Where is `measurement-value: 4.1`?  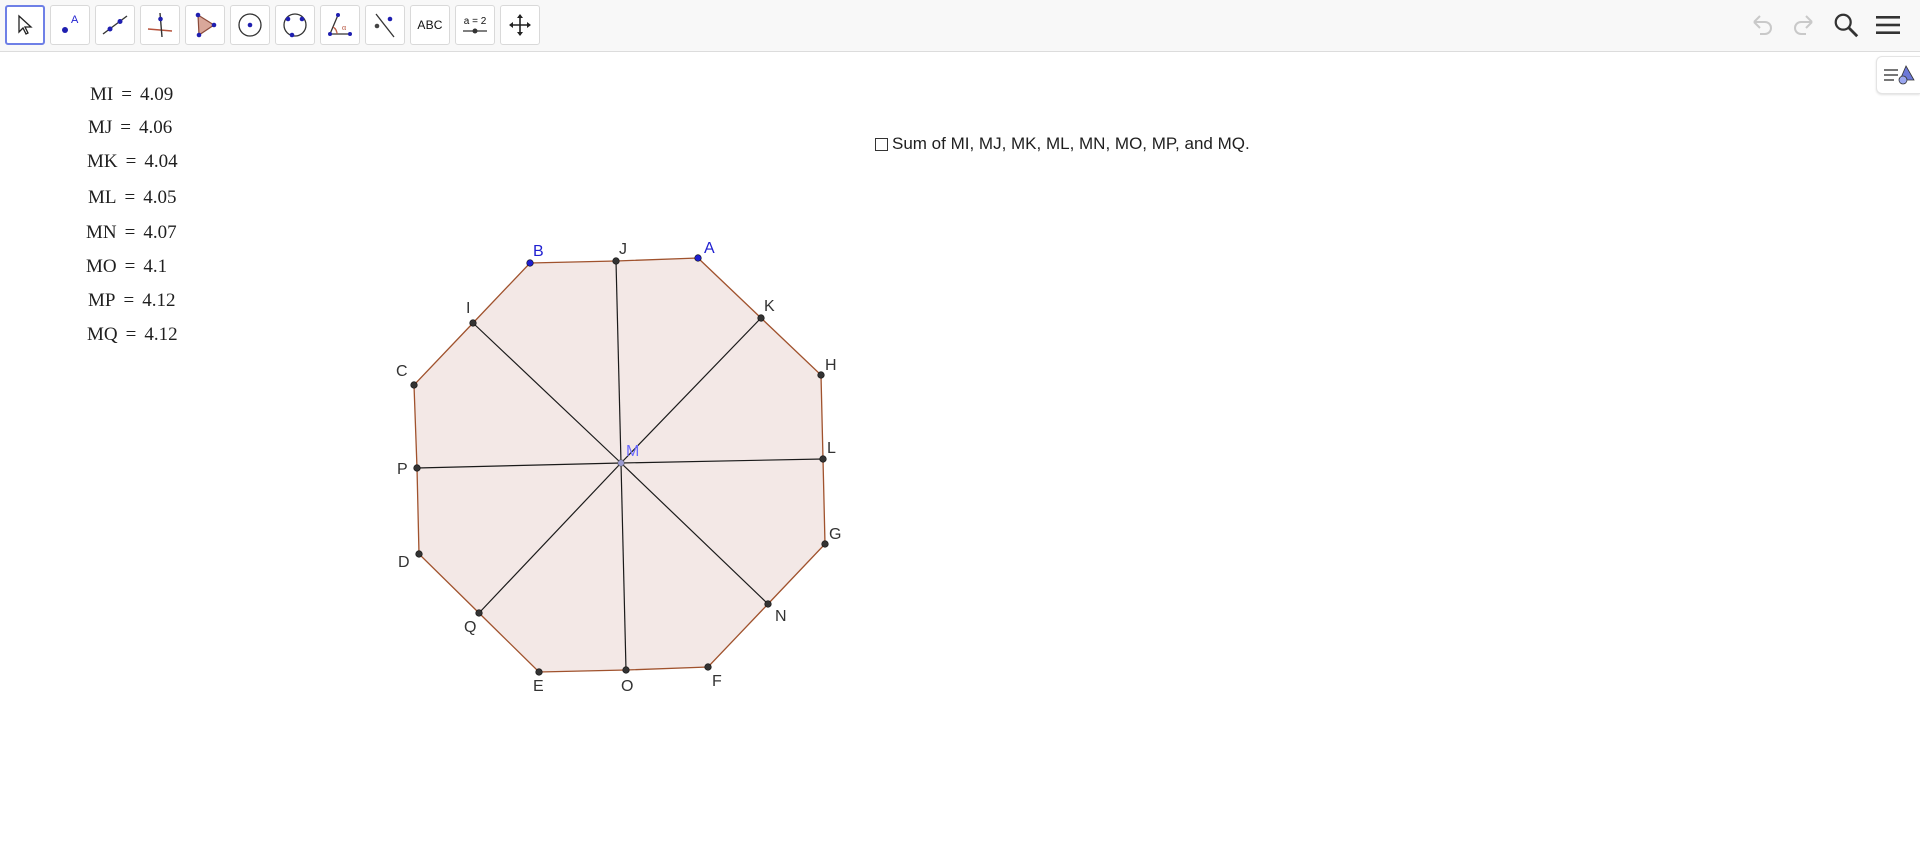 measurement-value: 4.1 is located at coordinates (155, 266).